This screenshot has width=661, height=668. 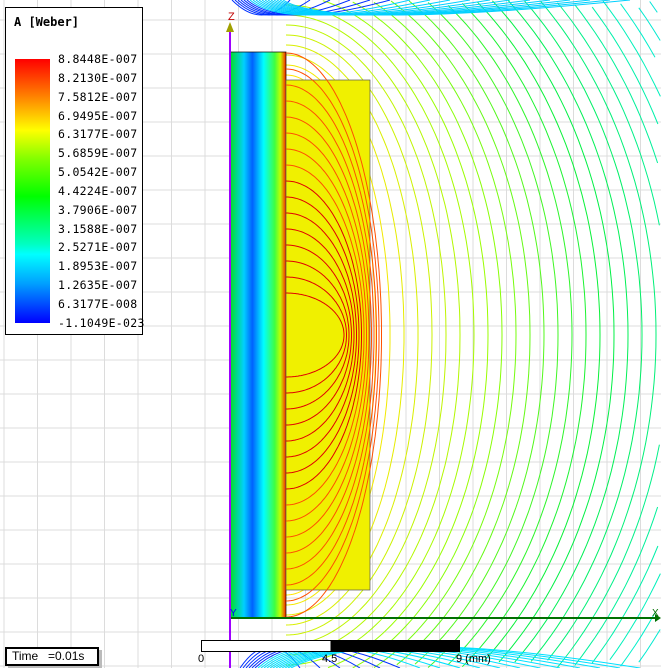 I want to click on legend-tick: 2.5271E-007, so click(x=98, y=247).